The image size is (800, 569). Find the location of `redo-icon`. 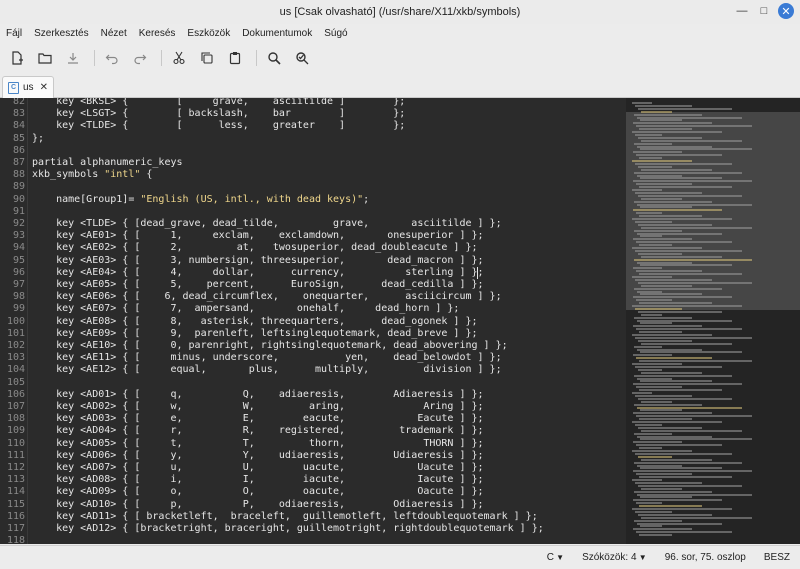

redo-icon is located at coordinates (140, 58).